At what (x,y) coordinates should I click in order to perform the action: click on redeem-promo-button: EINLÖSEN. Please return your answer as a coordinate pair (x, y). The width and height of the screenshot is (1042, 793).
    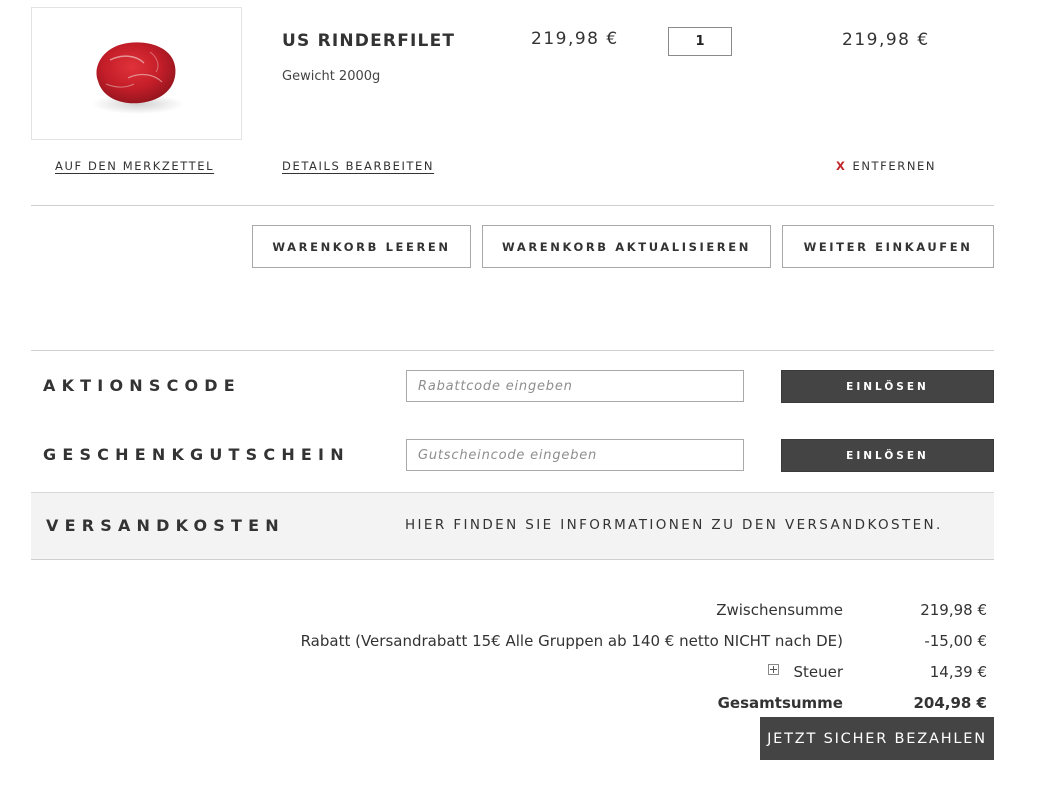
    Looking at the image, I should click on (887, 386).